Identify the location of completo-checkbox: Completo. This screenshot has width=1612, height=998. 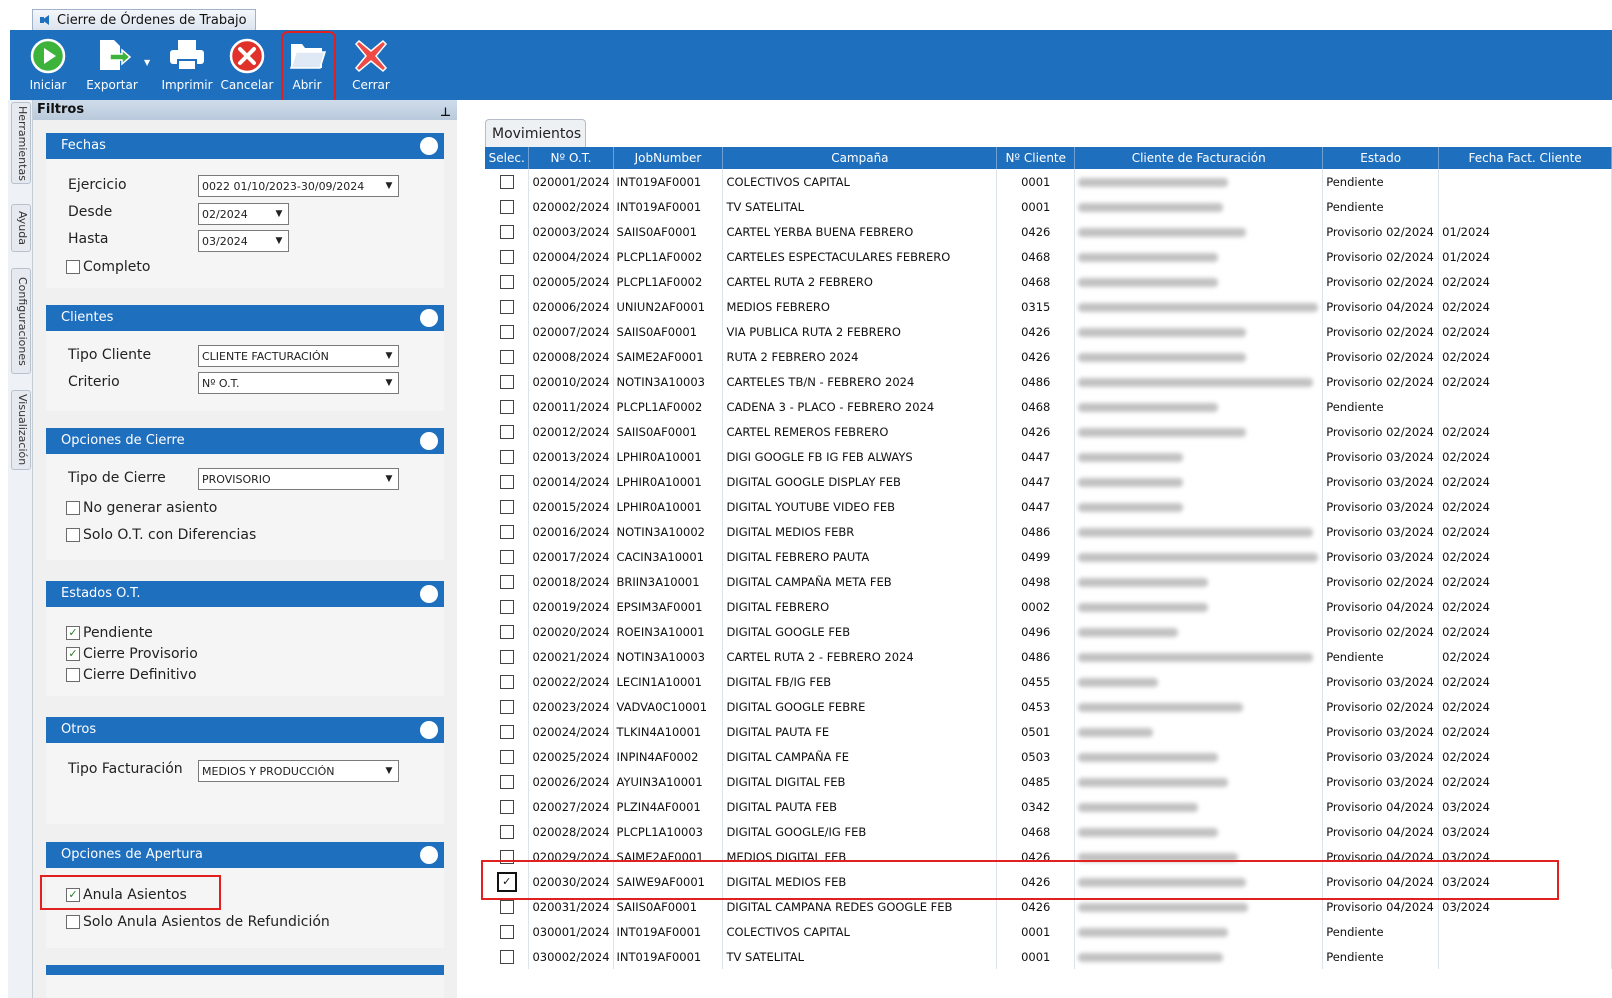
(108, 267).